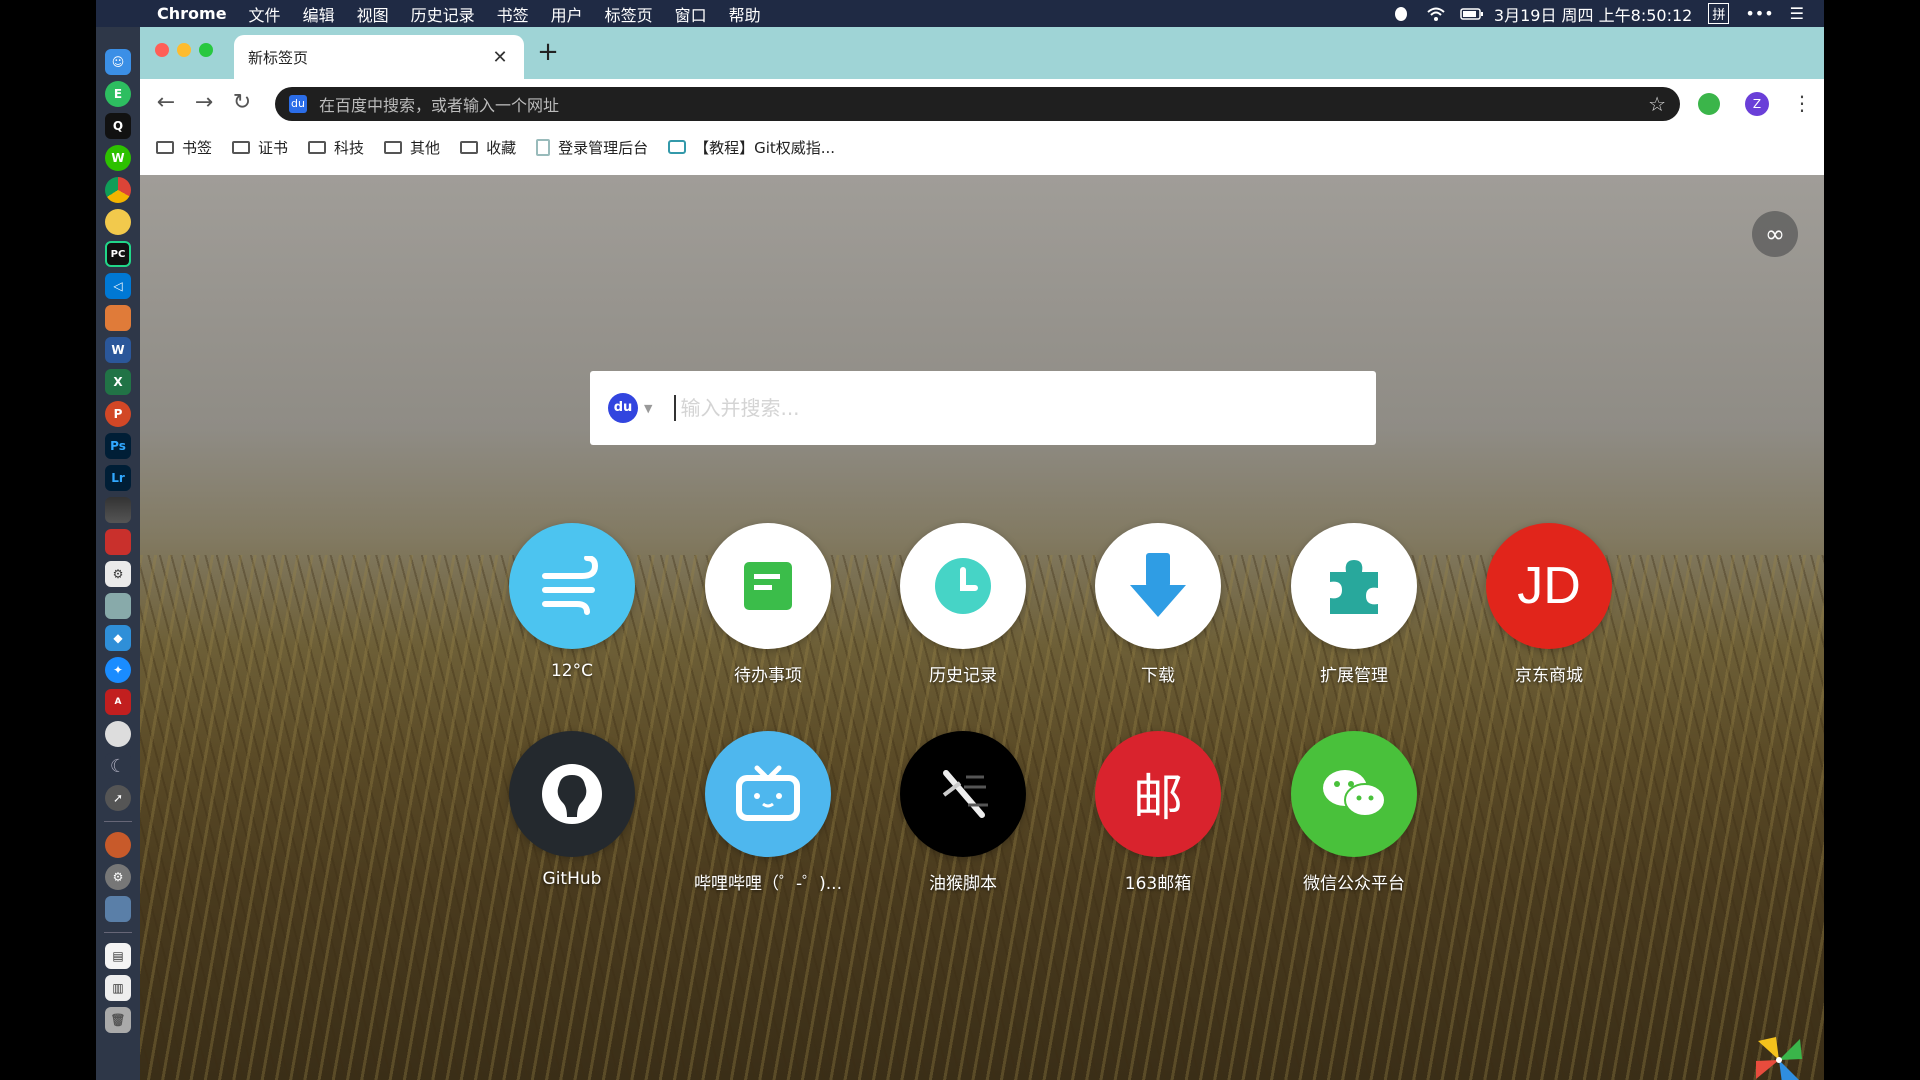  Describe the element at coordinates (1158, 884) in the screenshot. I see `tile-label: 163邮箱` at that location.